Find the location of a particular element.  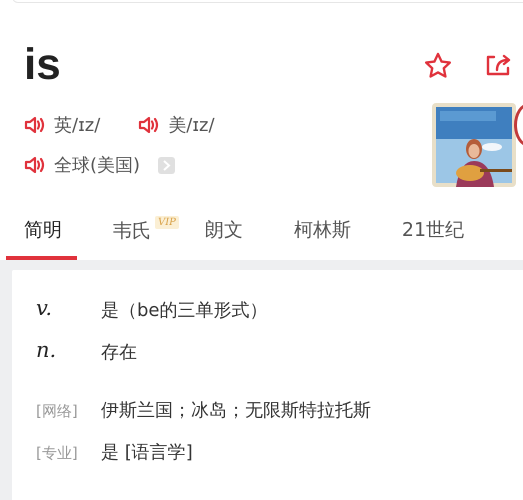

pronunciation-label: 全球(美国) is located at coordinates (97, 165).